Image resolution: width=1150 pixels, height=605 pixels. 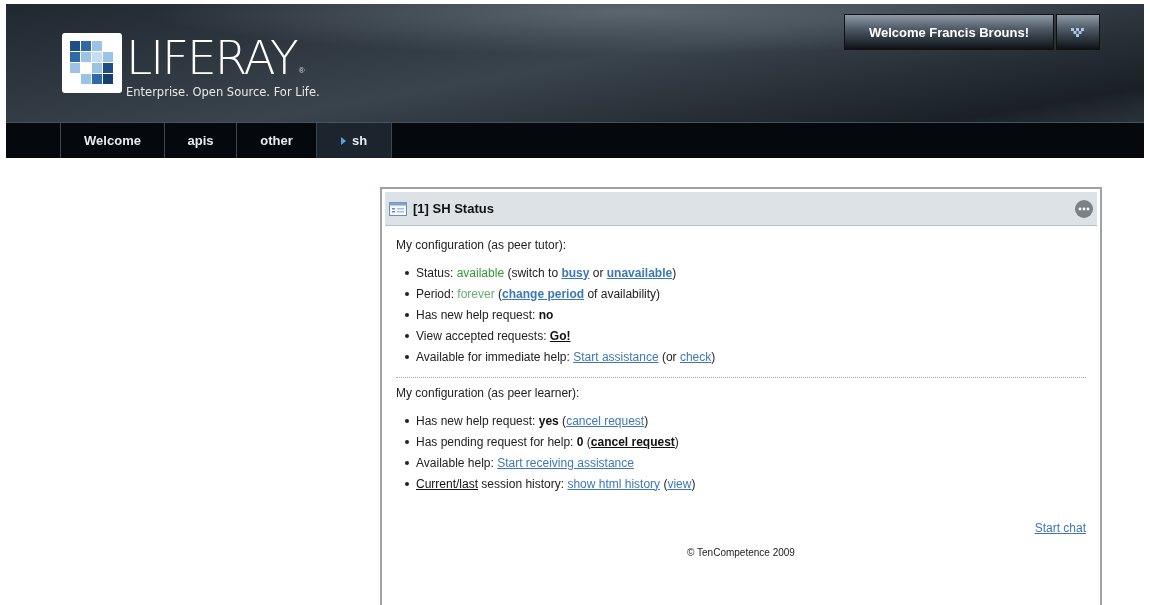 I want to click on dots-icon, so click(x=1078, y=32).